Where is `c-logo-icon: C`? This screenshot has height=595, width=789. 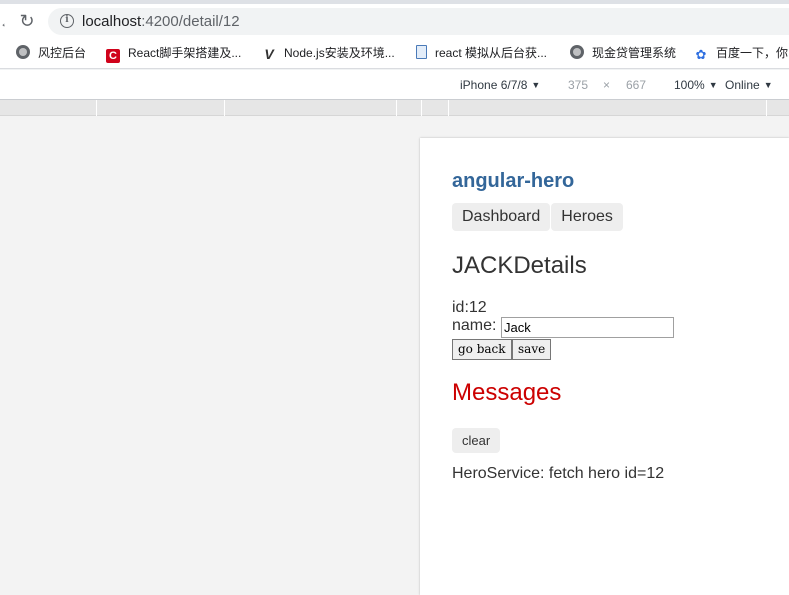 c-logo-icon: C is located at coordinates (113, 56).